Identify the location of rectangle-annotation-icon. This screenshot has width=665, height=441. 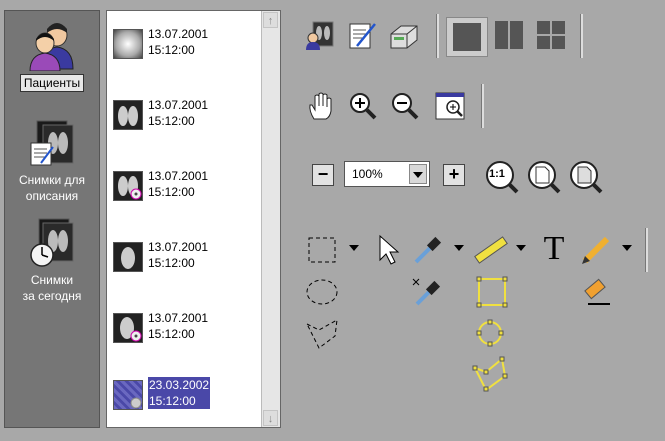
(492, 292).